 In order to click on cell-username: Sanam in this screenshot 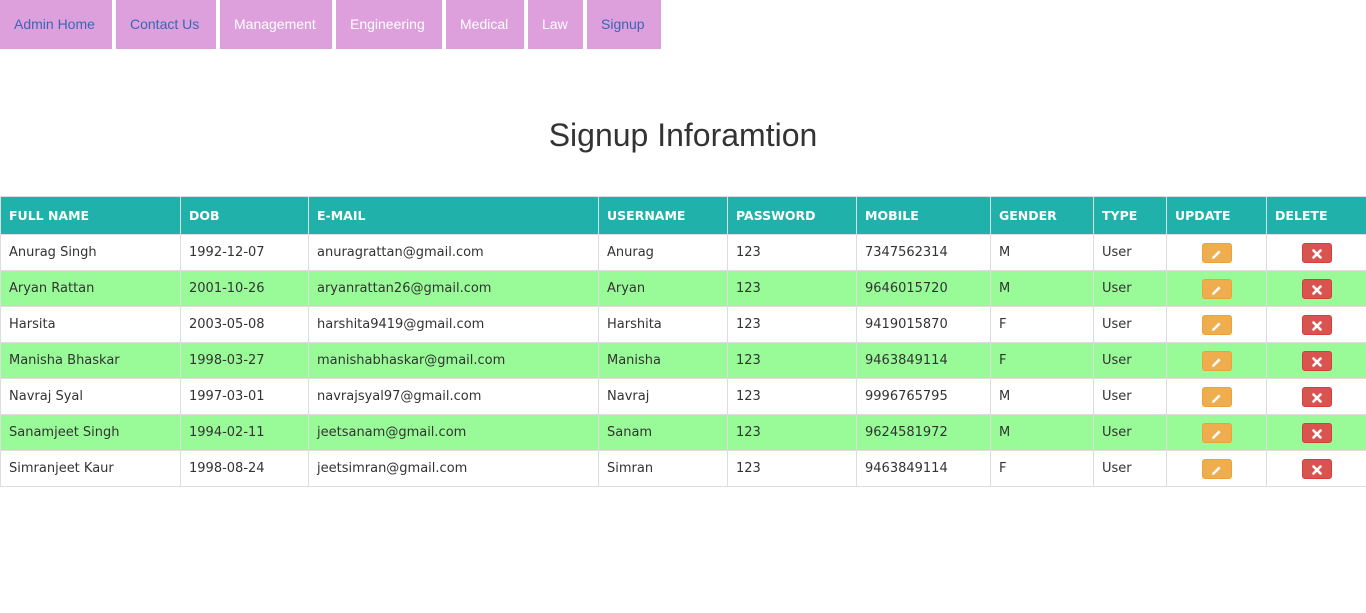, I will do `click(663, 432)`.